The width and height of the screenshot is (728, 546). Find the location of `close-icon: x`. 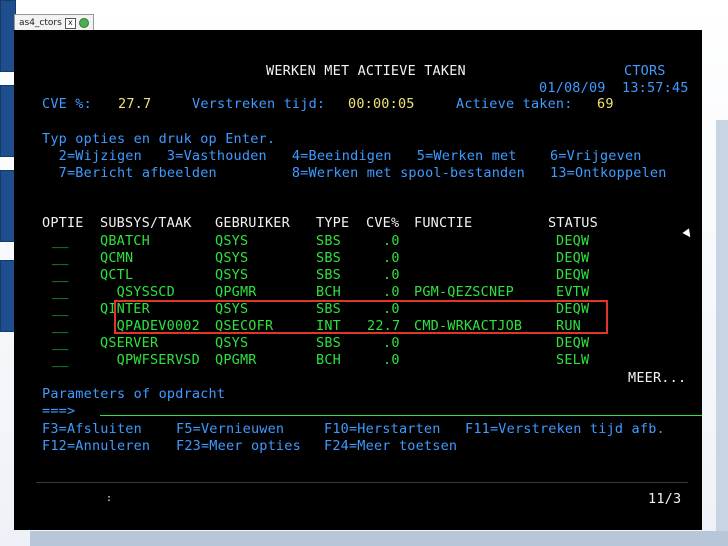

close-icon: x is located at coordinates (70, 23).